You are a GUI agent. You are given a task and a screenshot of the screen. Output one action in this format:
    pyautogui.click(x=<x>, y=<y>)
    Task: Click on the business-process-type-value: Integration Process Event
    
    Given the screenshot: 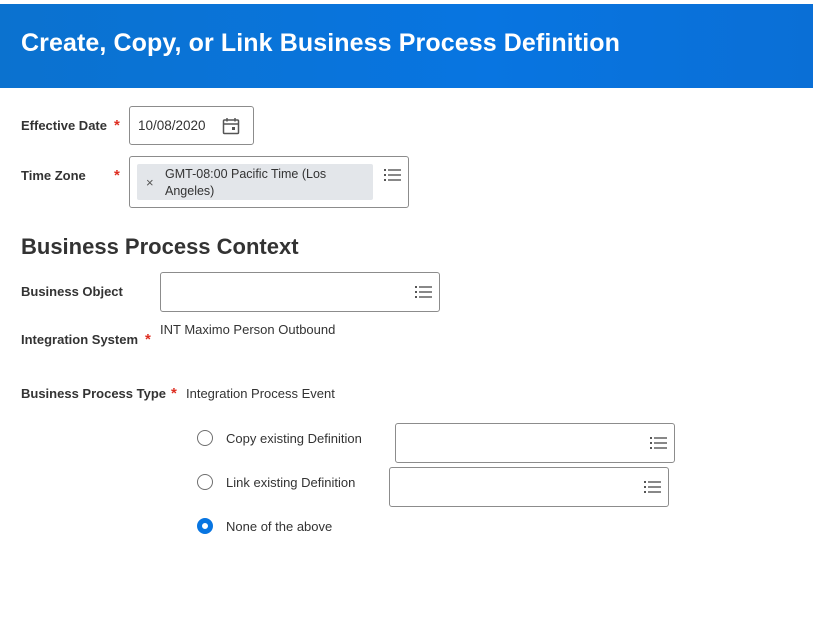 What is the action you would take?
    pyautogui.click(x=260, y=393)
    